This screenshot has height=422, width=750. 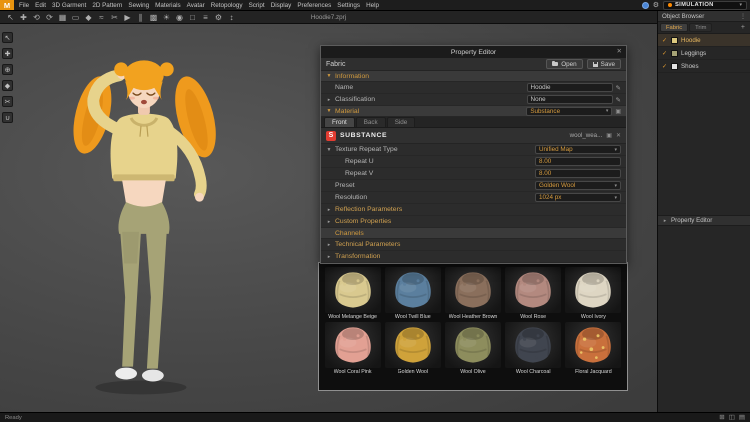 What do you see at coordinates (348, 5) in the screenshot?
I see `menu-item: Settings` at bounding box center [348, 5].